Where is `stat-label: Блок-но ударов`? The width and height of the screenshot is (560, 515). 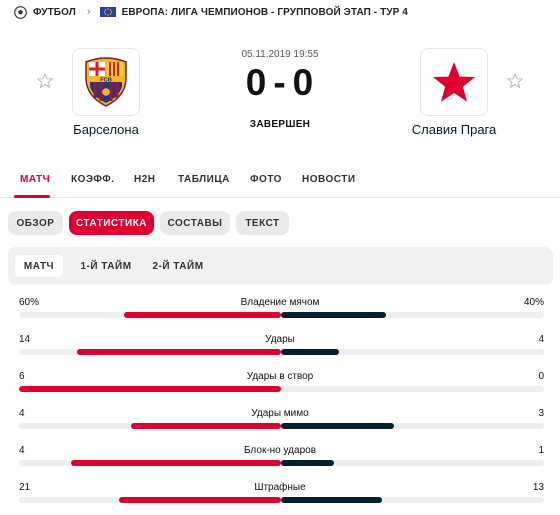 stat-label: Блок-но ударов is located at coordinates (280, 450).